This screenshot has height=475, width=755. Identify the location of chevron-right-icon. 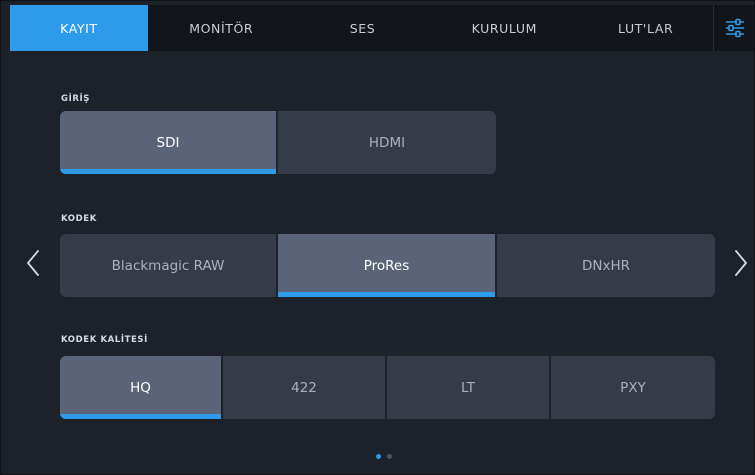
(741, 263).